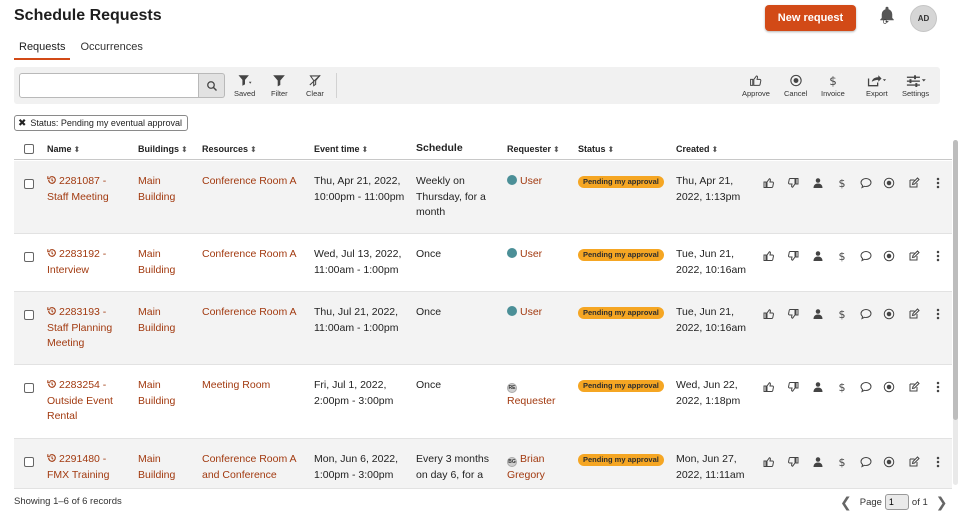 This screenshot has height=517, width=960. I want to click on settings-button: Settings, so click(915, 86).